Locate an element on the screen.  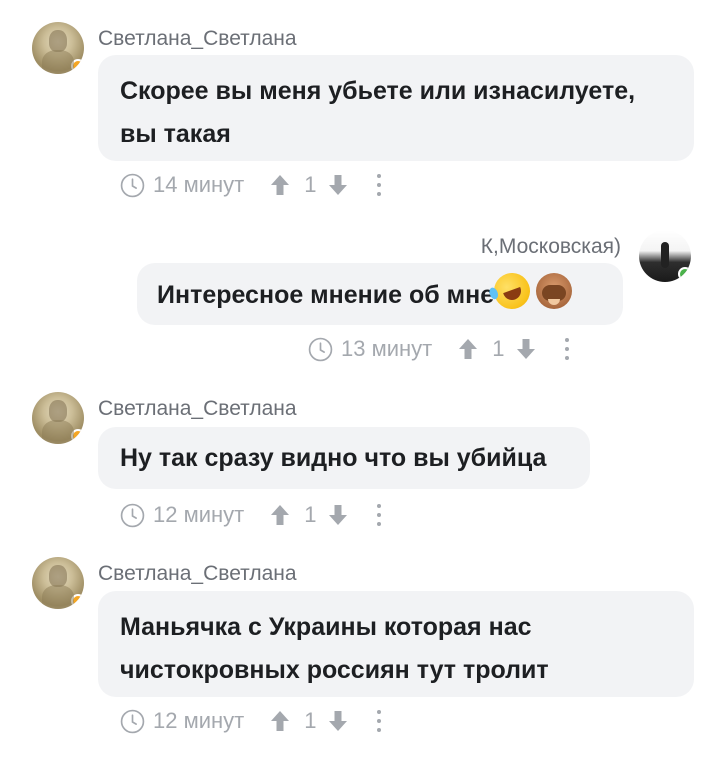
comment-time: 13 минут is located at coordinates (387, 348).